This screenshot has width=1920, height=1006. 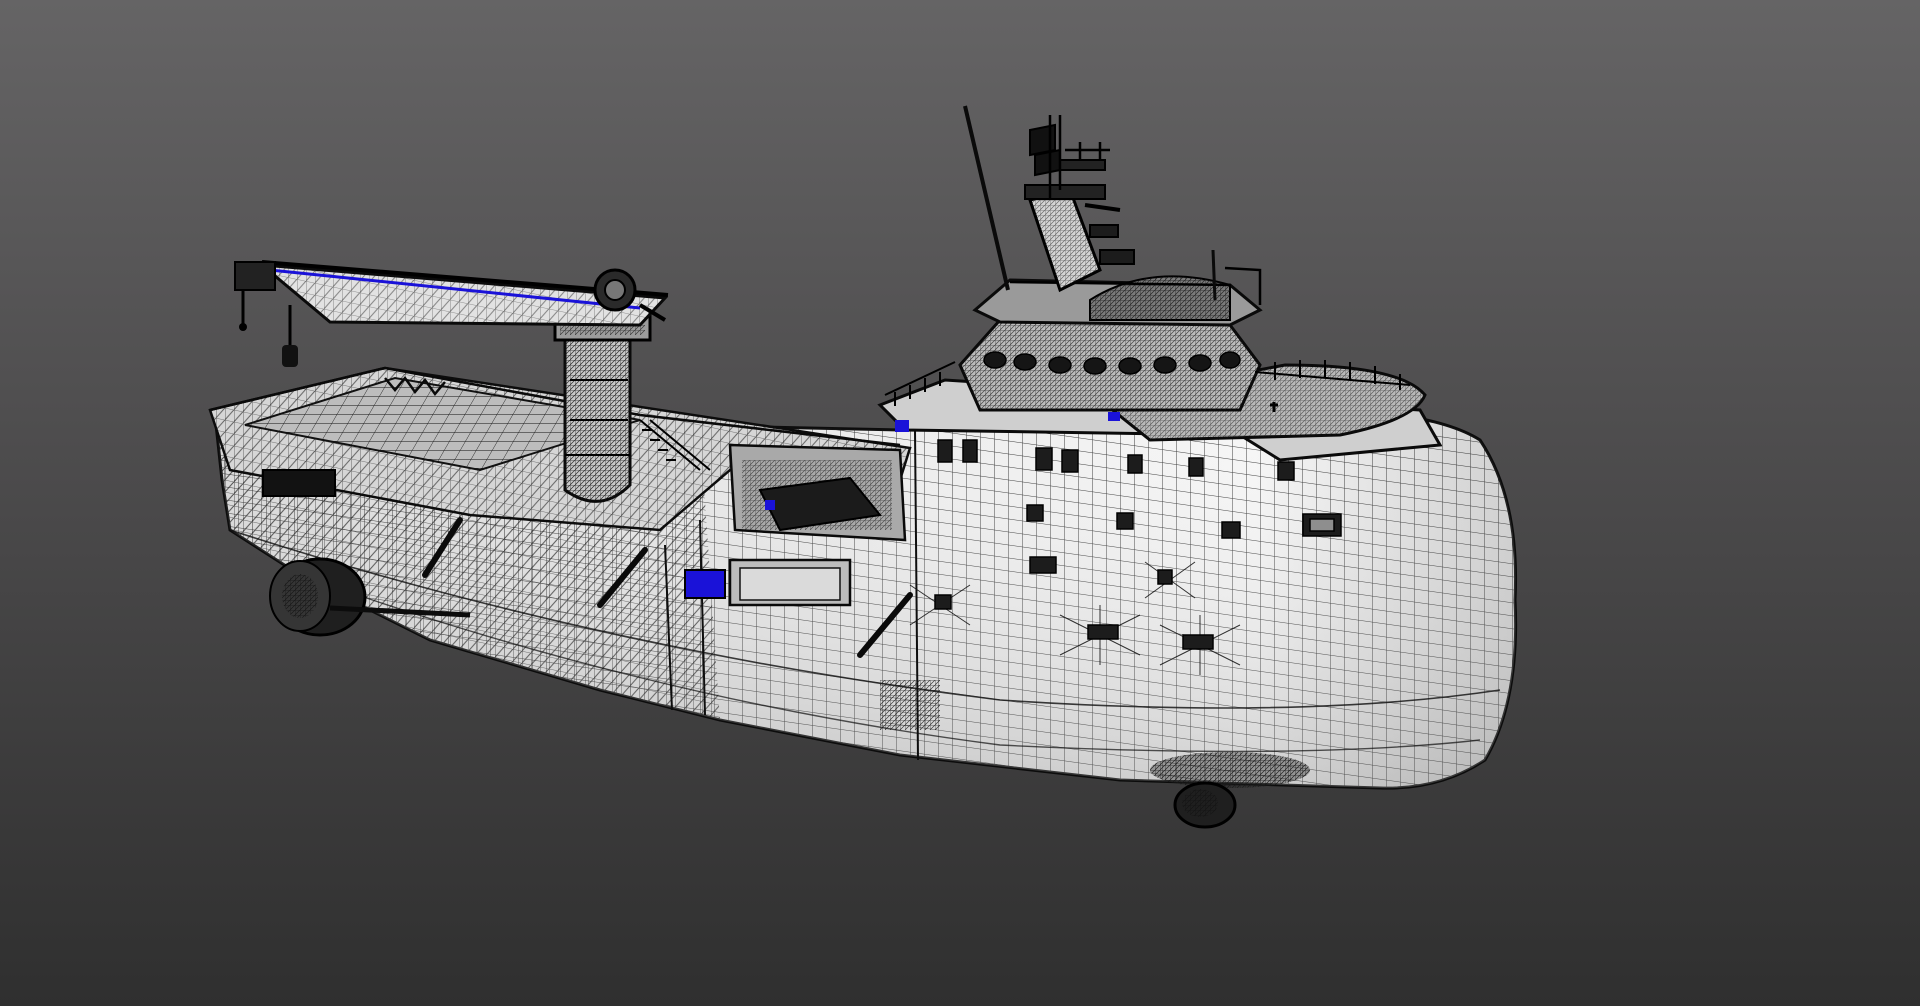 What do you see at coordinates (1205, 805) in the screenshot?
I see `bow-thruster` at bounding box center [1205, 805].